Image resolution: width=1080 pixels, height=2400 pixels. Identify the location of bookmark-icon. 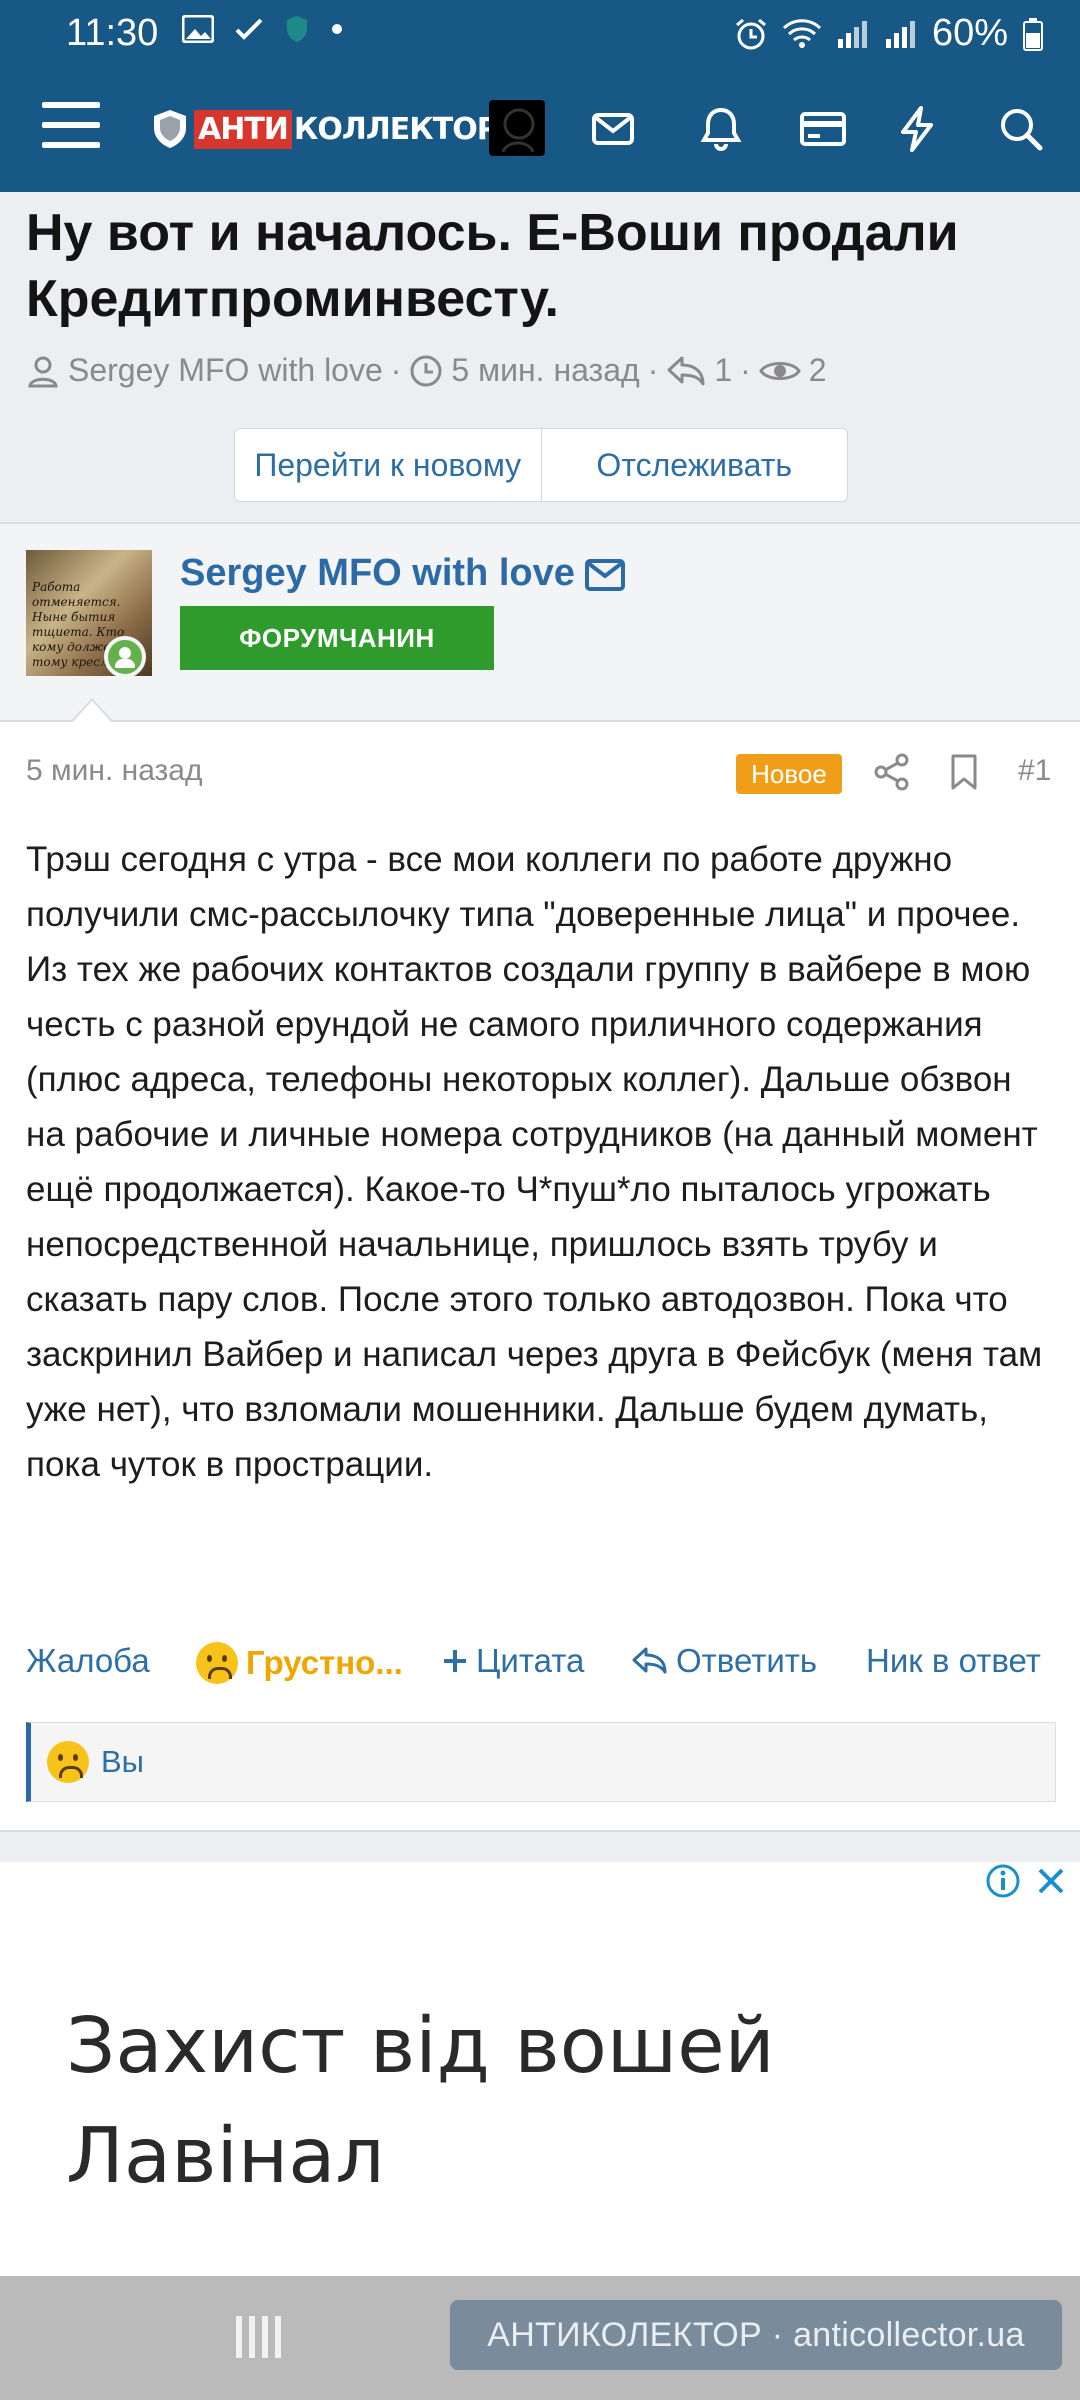
(964, 772).